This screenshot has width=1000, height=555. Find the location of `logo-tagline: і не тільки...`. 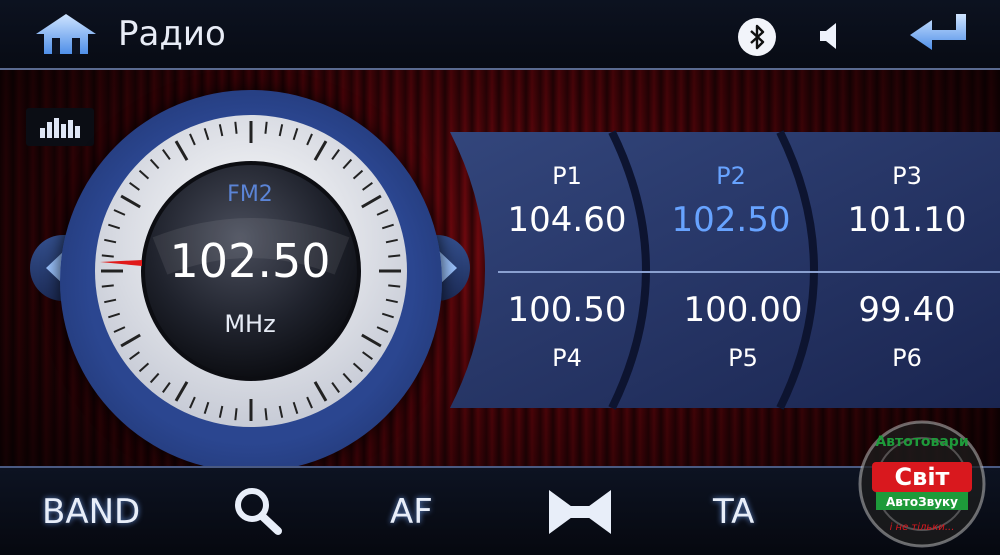

logo-tagline: і не тільки... is located at coordinates (922, 527).